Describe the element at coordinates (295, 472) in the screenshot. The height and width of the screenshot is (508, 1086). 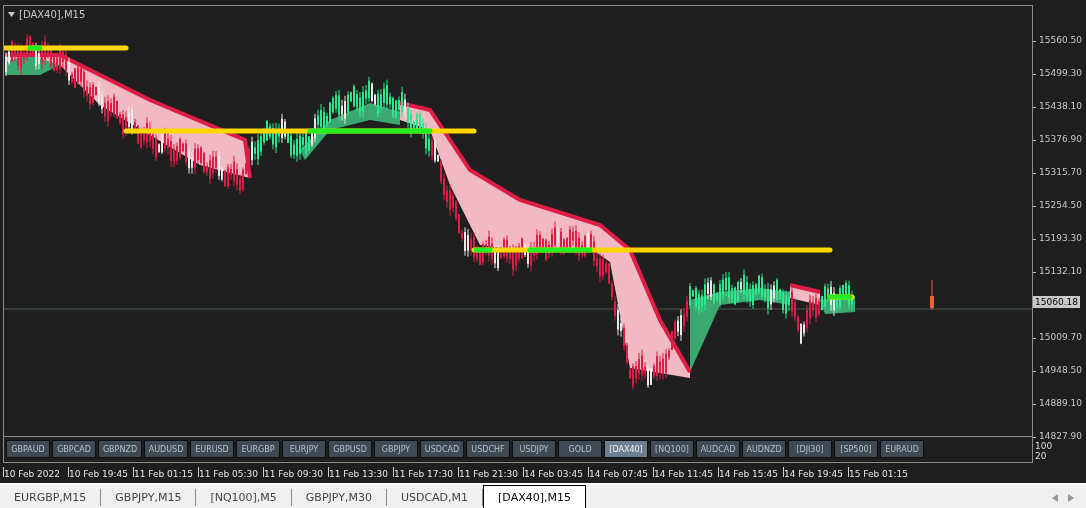
I see `time-label: 11 Feb 09:30` at that location.